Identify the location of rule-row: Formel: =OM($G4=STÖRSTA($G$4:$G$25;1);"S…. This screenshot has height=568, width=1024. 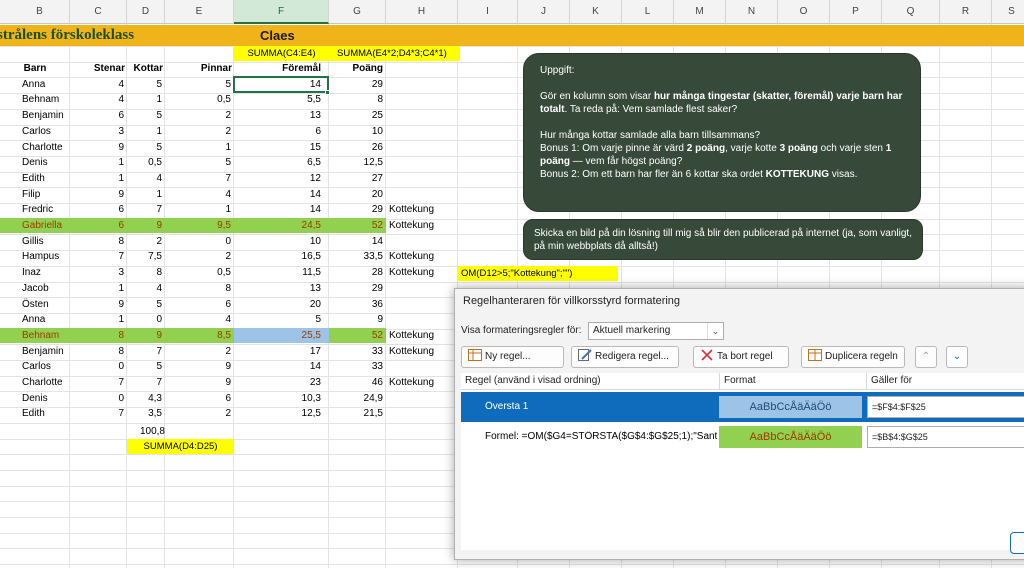
(742, 437).